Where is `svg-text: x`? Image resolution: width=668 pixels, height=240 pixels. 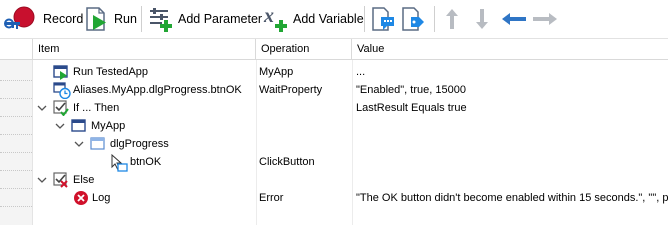 svg-text: x is located at coordinates (268, 16).